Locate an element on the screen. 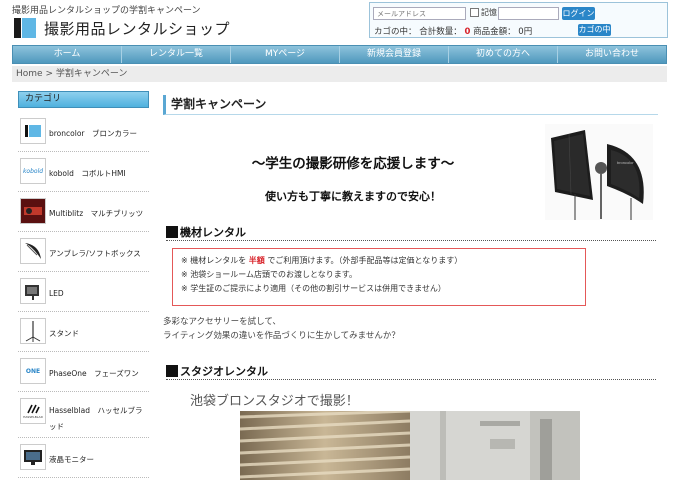 The width and height of the screenshot is (680, 480). kobold-logo-text: kobold is located at coordinates (33, 171).